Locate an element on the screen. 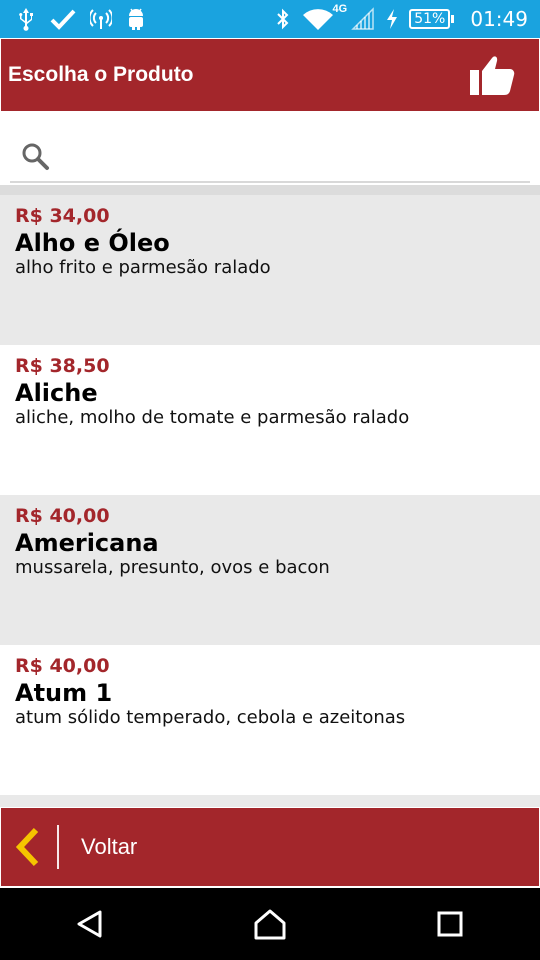  nav-recents-button is located at coordinates (450, 924).